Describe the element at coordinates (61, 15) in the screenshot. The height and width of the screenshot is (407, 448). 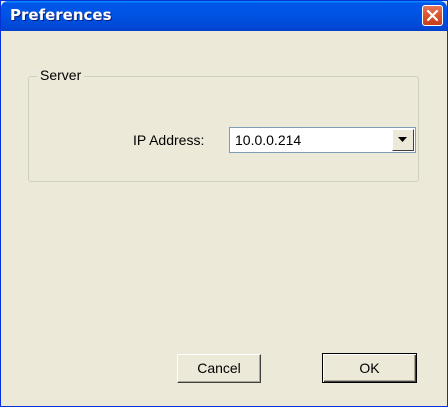
I see `window-title: Preferences` at that location.